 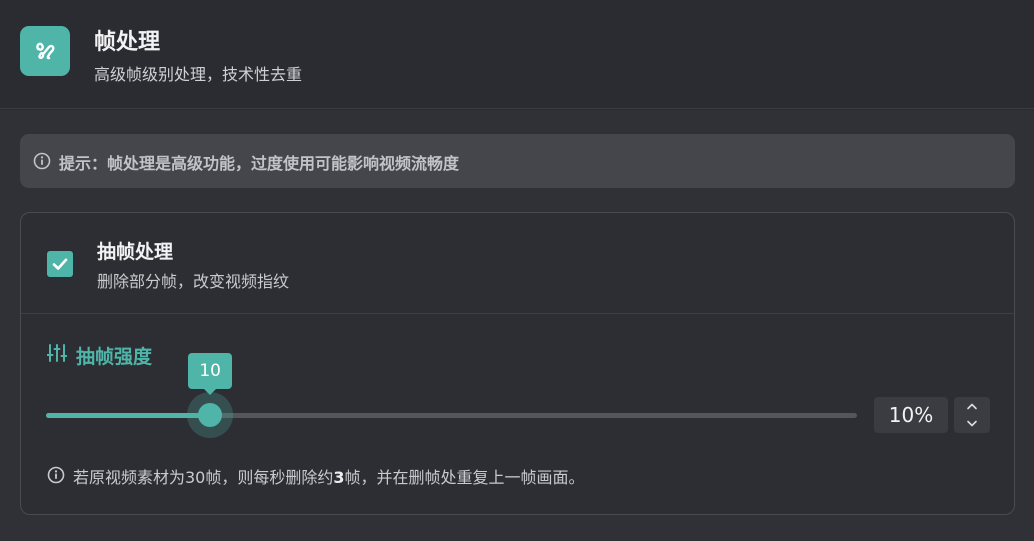 I want to click on note-suffix: 帧，并在删帧处重复上一帧画面。, so click(x=464, y=477).